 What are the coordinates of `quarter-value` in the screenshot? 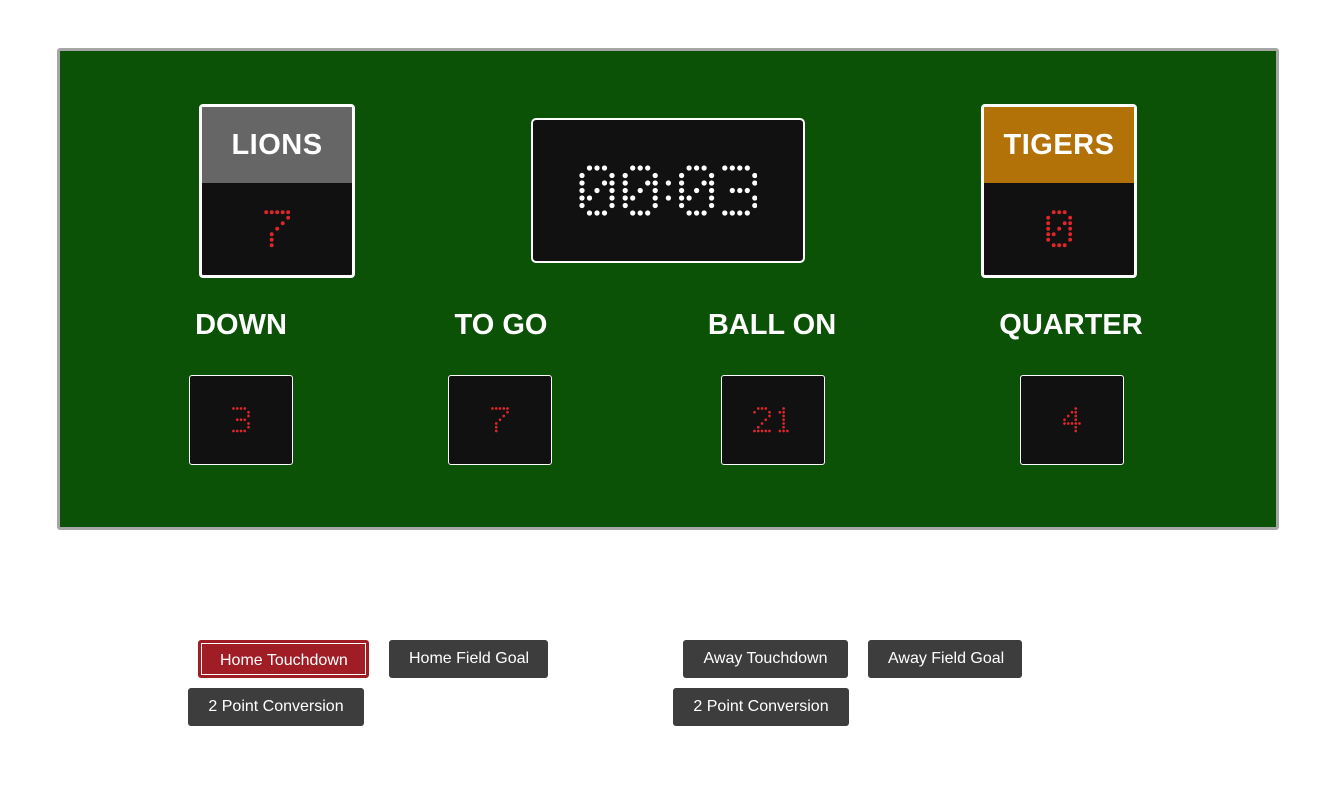 It's located at (1072, 420).